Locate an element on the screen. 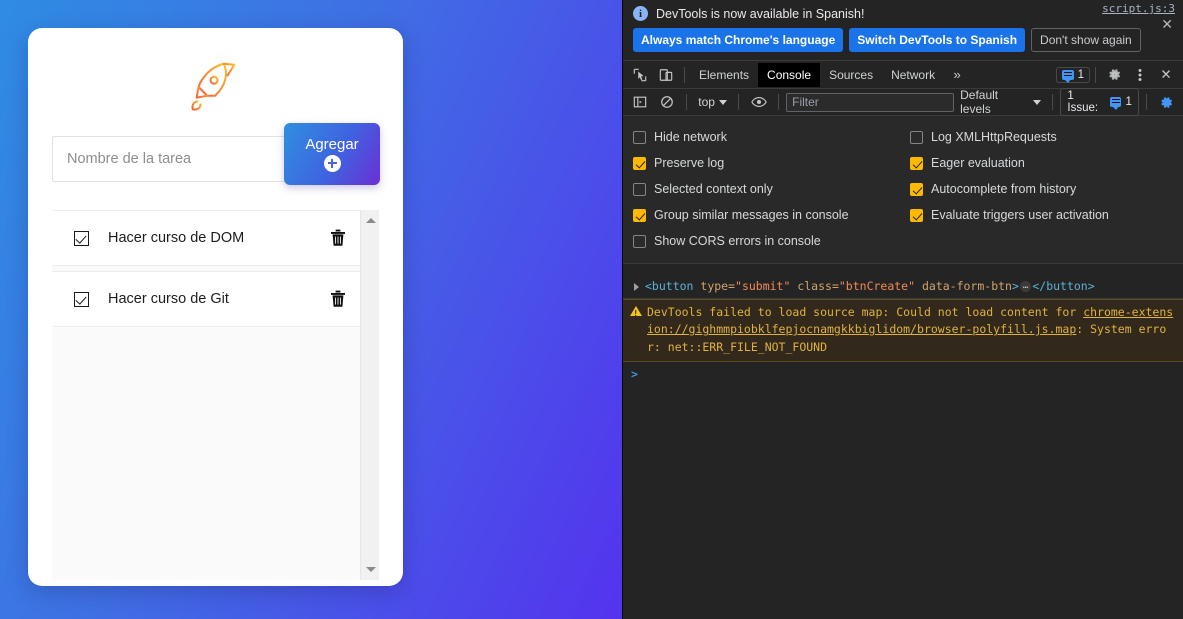 The width and height of the screenshot is (1183, 619). rocket-icon is located at coordinates (213, 86).